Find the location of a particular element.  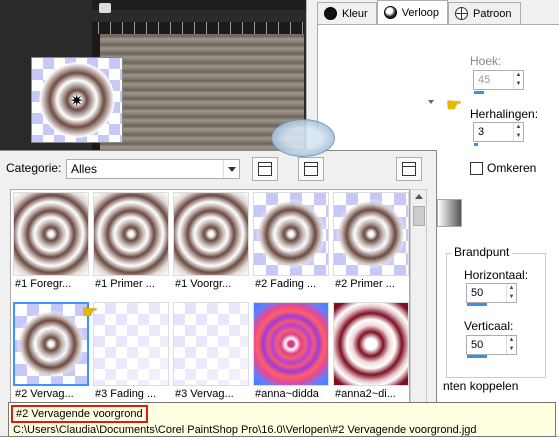

open-folder-button is located at coordinates (311, 169).